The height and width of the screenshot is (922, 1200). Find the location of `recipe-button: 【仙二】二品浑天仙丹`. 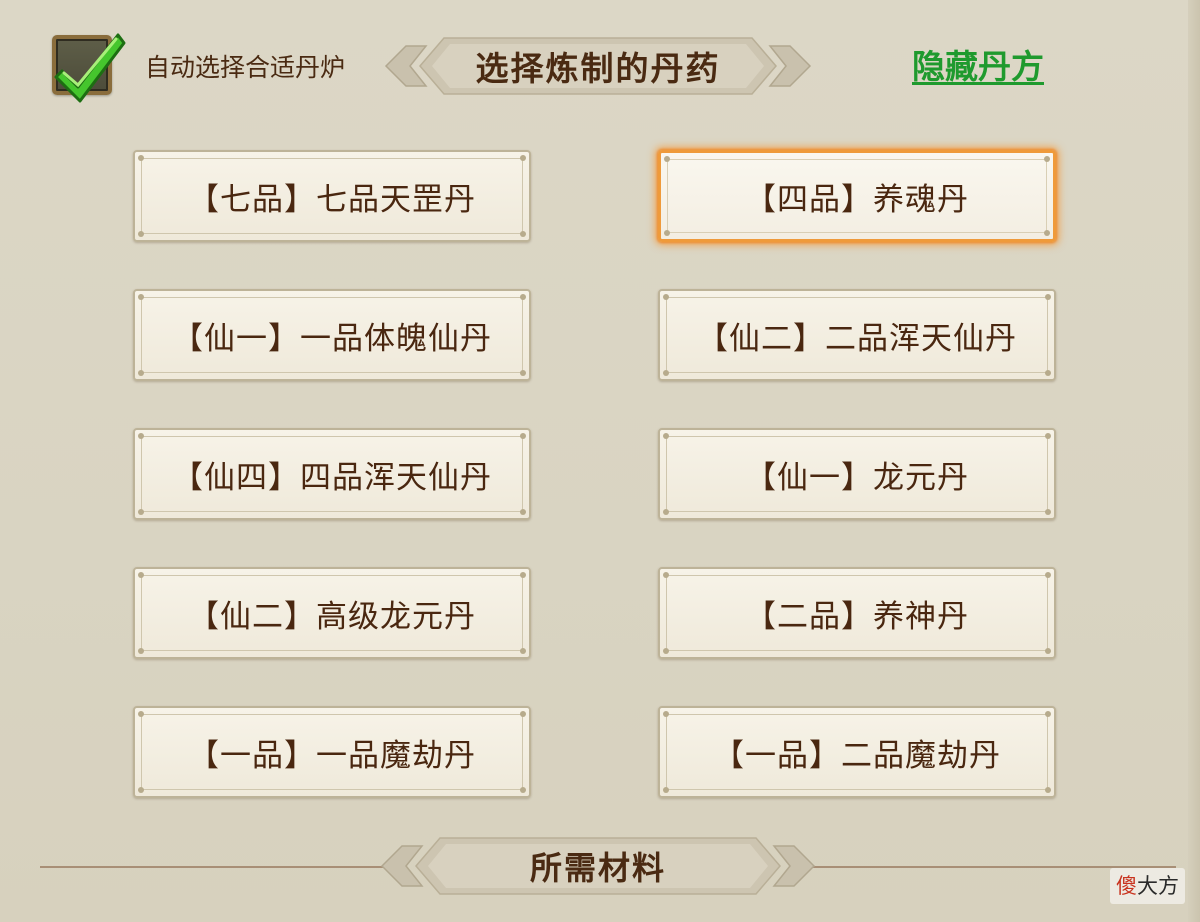

recipe-button: 【仙二】二品浑天仙丹 is located at coordinates (857, 335).